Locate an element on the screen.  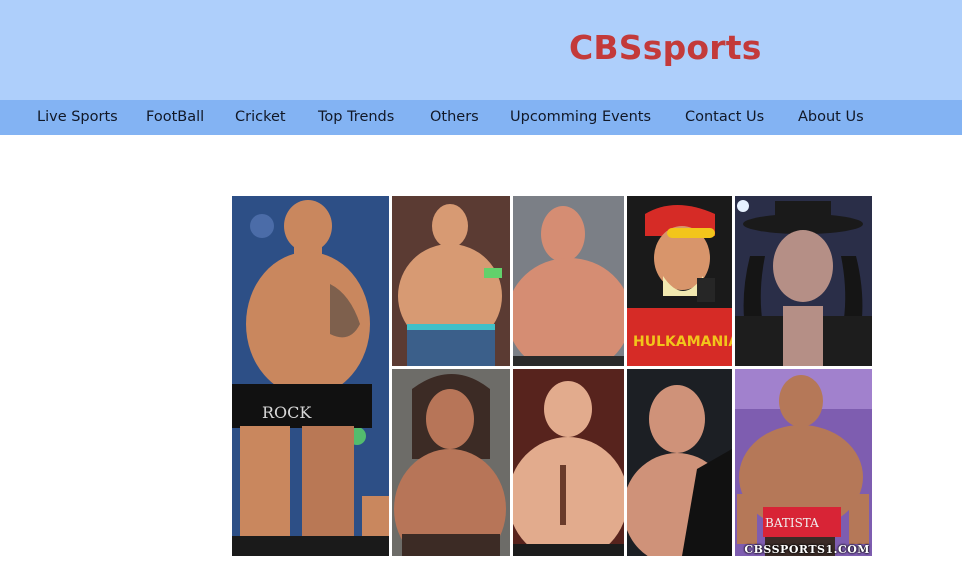
svg-text: ROCK is located at coordinates (287, 412).